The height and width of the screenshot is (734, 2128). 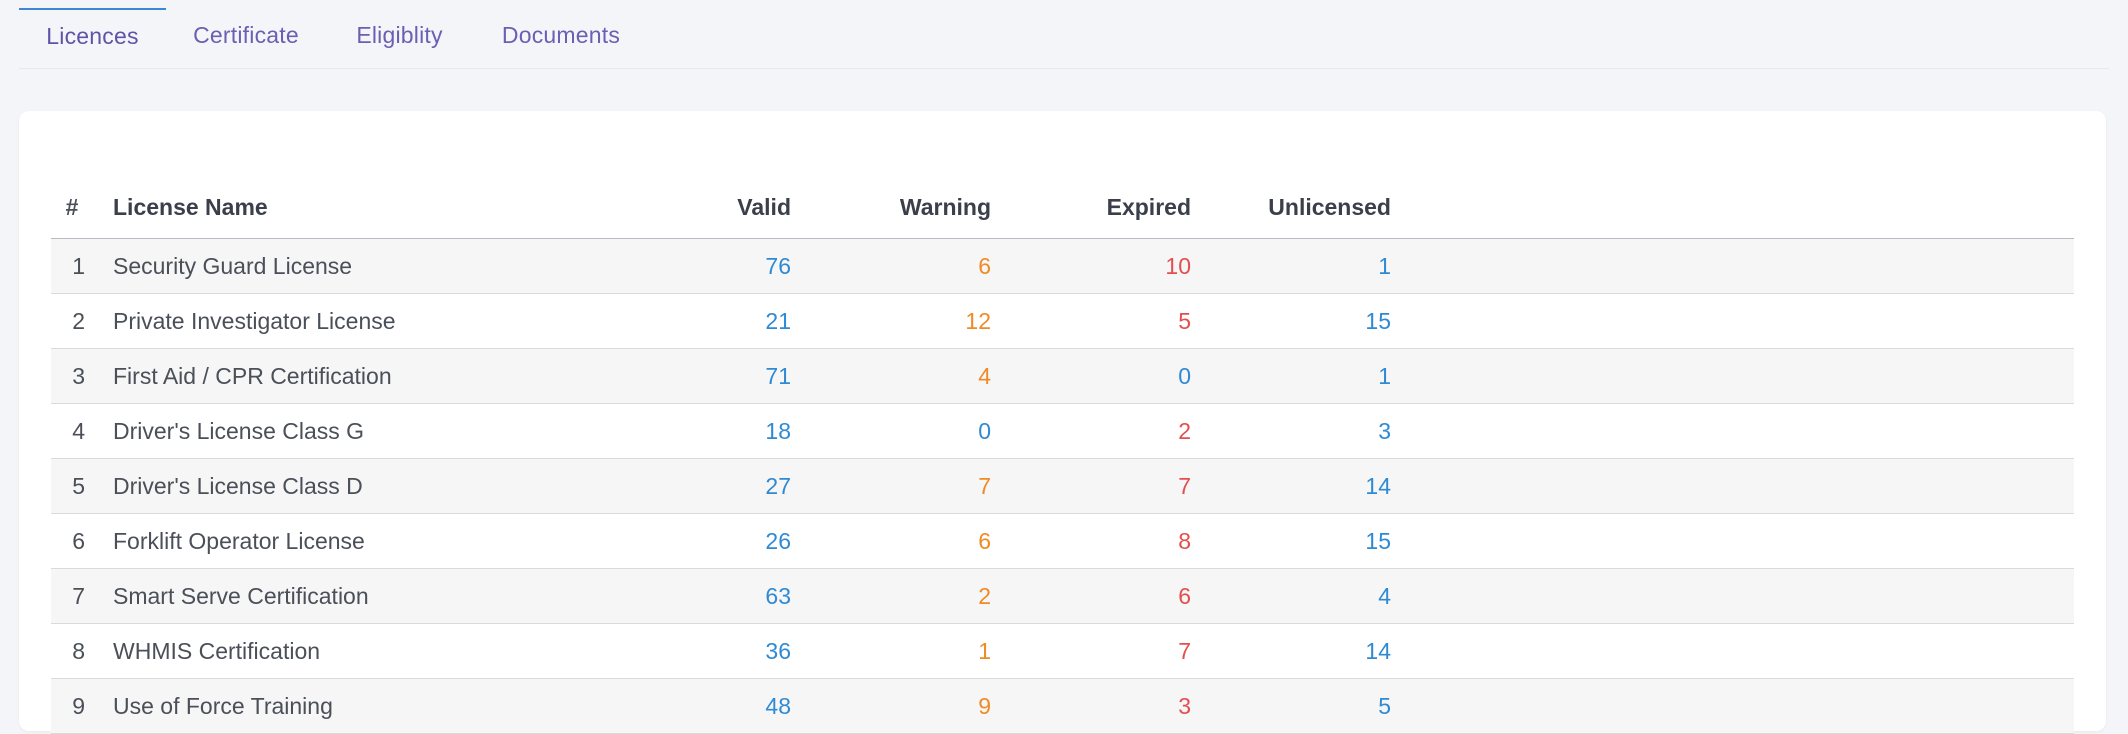 I want to click on row-expired-count: 10, so click(x=1091, y=266).